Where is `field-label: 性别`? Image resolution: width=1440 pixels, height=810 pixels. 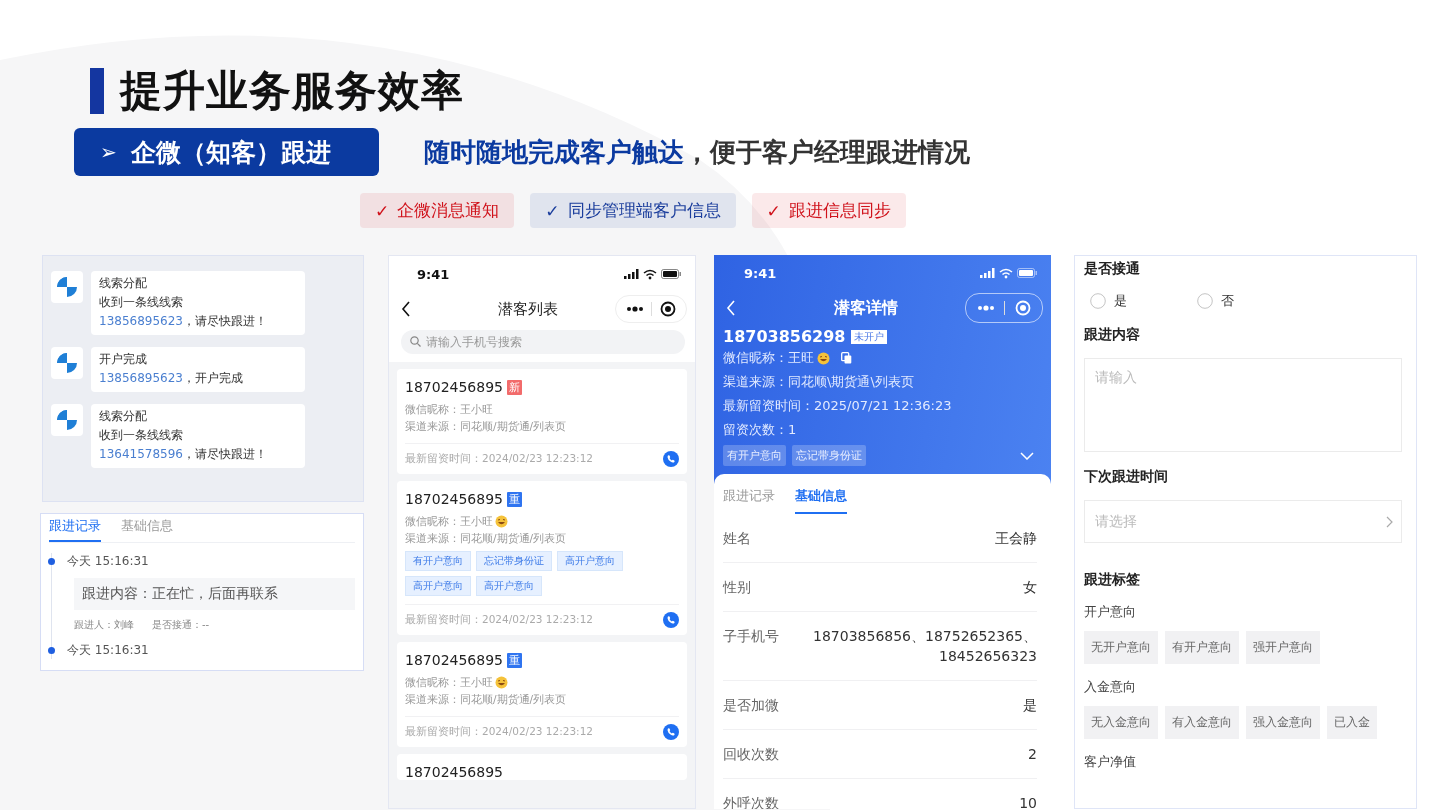 field-label: 性别 is located at coordinates (737, 587).